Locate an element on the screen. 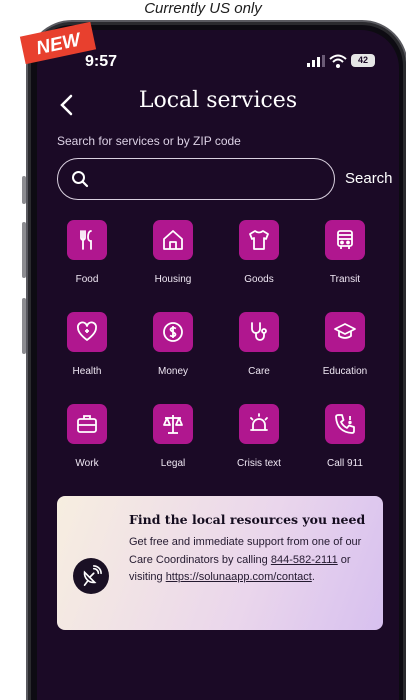 This screenshot has height=700, width=406. service-tile-care: Care is located at coordinates (259, 352).